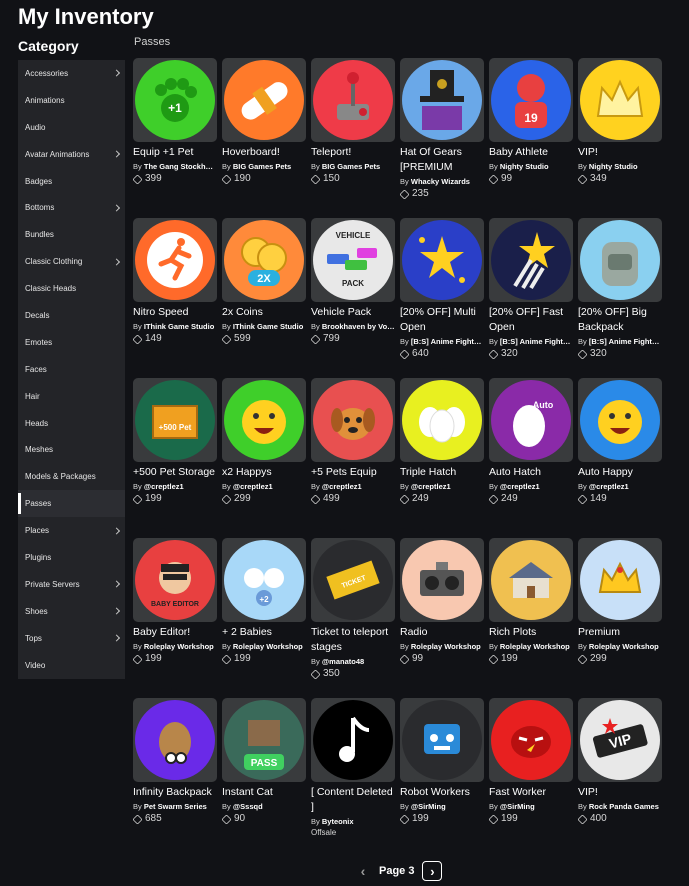  I want to click on next-page-button: ›, so click(432, 871).